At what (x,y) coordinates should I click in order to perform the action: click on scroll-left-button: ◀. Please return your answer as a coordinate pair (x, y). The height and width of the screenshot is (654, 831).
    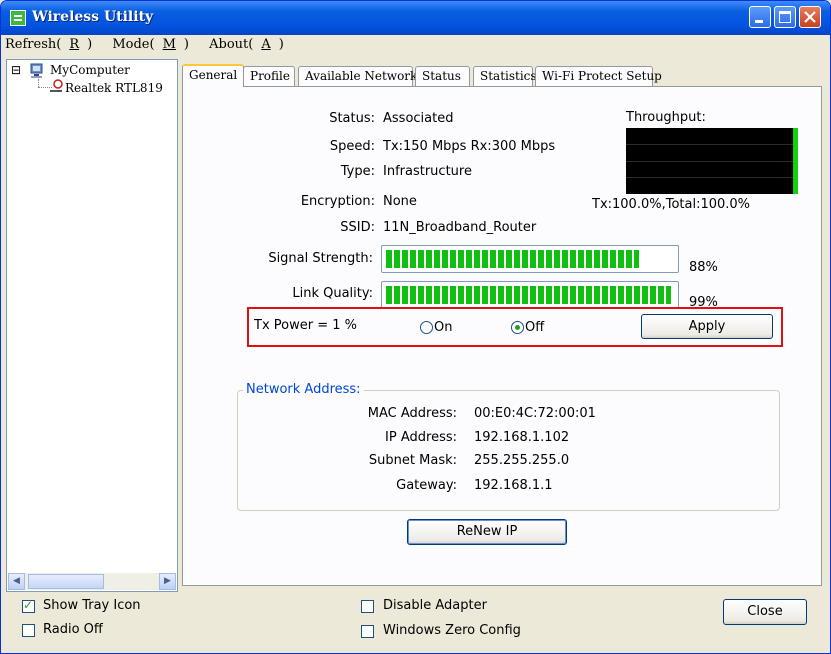
    Looking at the image, I should click on (16, 581).